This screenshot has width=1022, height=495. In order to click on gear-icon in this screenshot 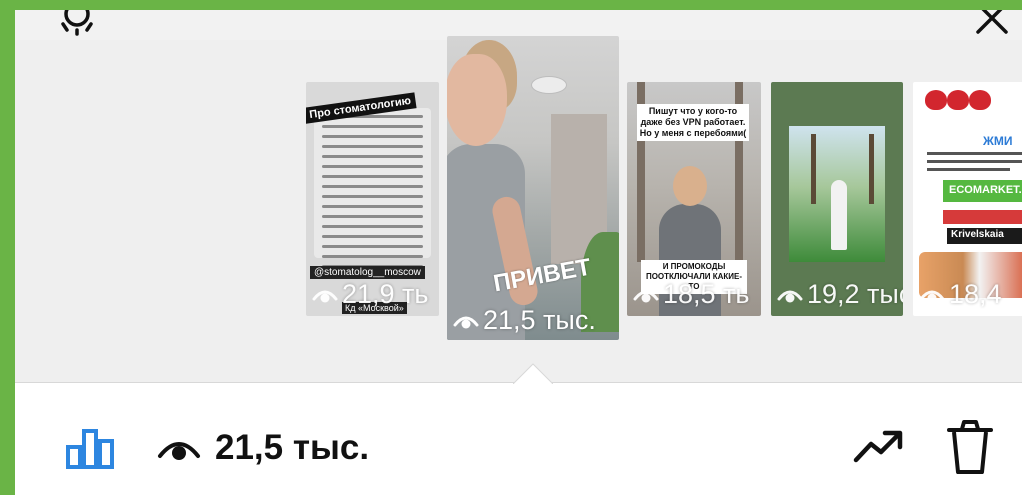, I will do `click(77, 20)`.